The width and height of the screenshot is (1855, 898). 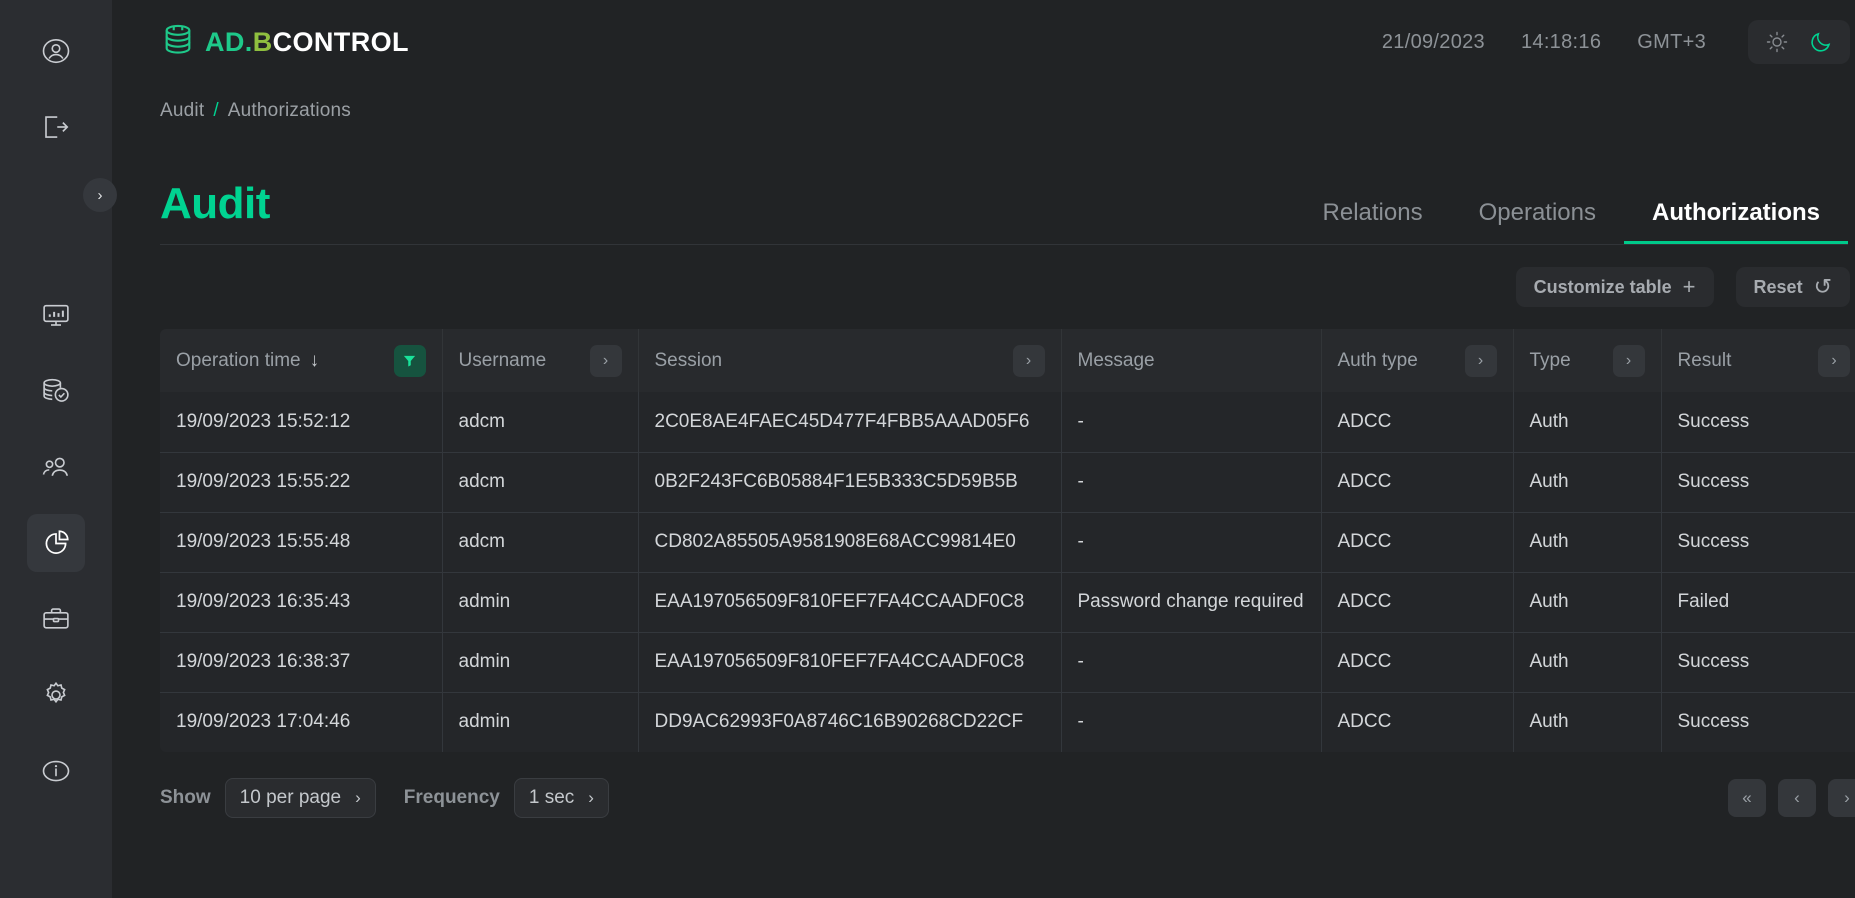 I want to click on reset-button: Reset ↺, so click(x=1792, y=287).